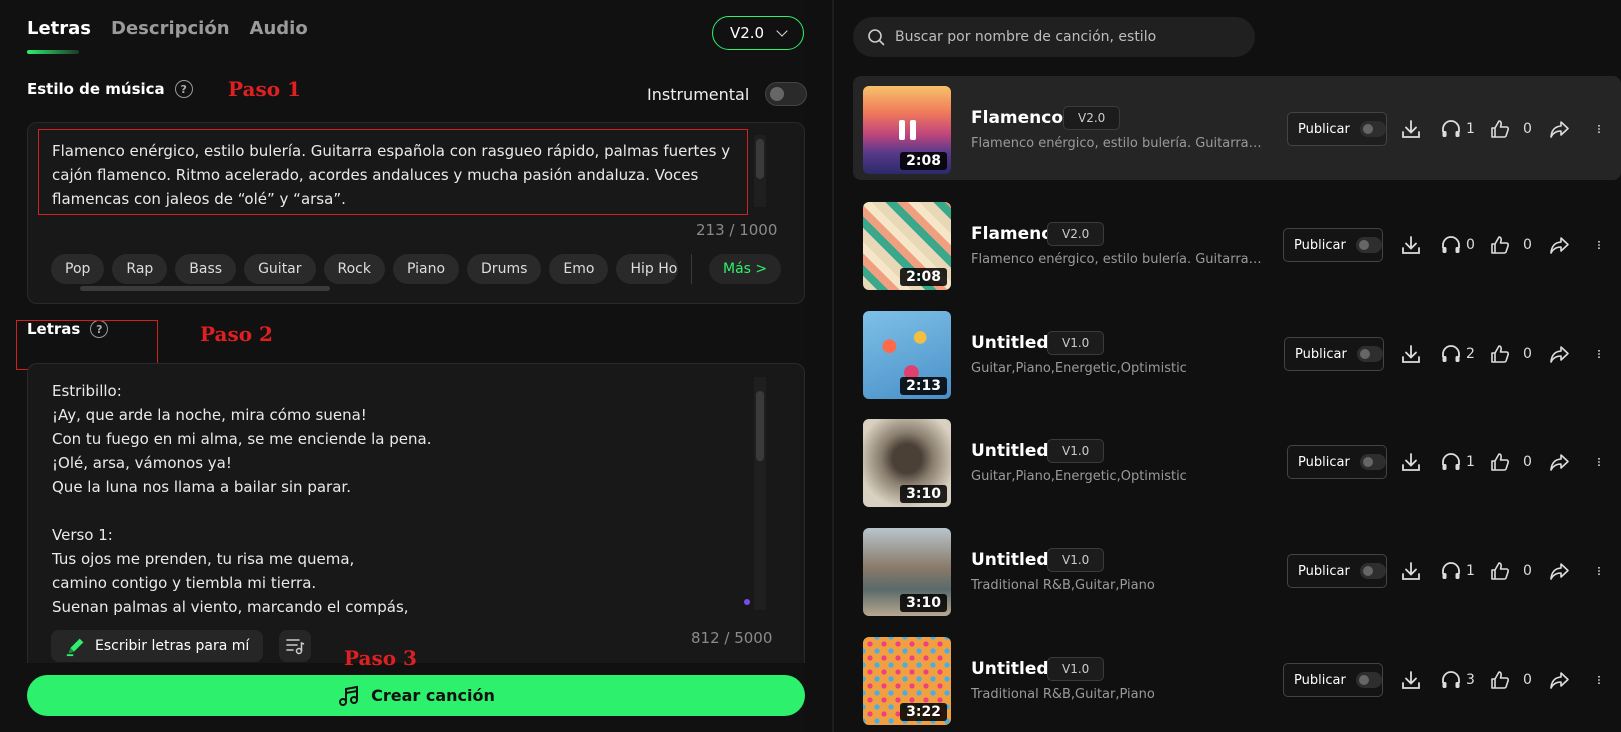 This screenshot has width=1621, height=732. What do you see at coordinates (745, 269) in the screenshot?
I see `more-styles-button: Más >` at bounding box center [745, 269].